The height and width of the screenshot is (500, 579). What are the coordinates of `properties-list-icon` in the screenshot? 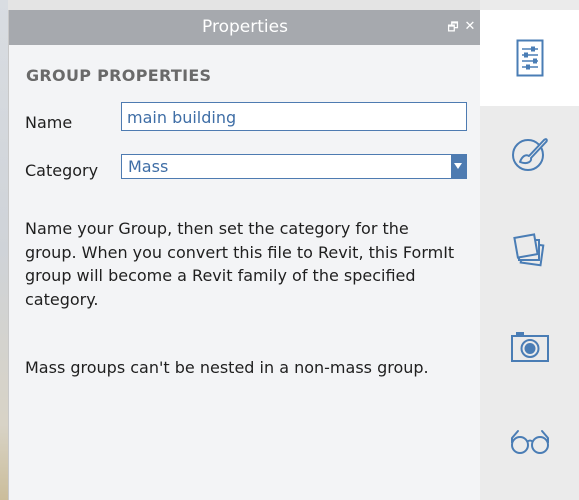 It's located at (529, 58).